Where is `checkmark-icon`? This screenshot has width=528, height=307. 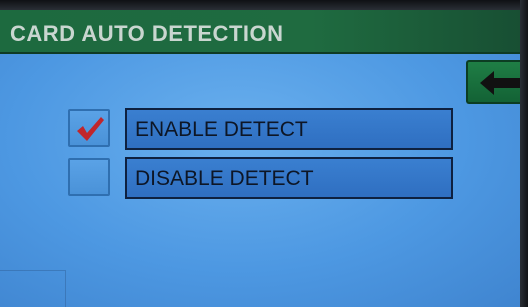 checkmark-icon is located at coordinates (90, 129).